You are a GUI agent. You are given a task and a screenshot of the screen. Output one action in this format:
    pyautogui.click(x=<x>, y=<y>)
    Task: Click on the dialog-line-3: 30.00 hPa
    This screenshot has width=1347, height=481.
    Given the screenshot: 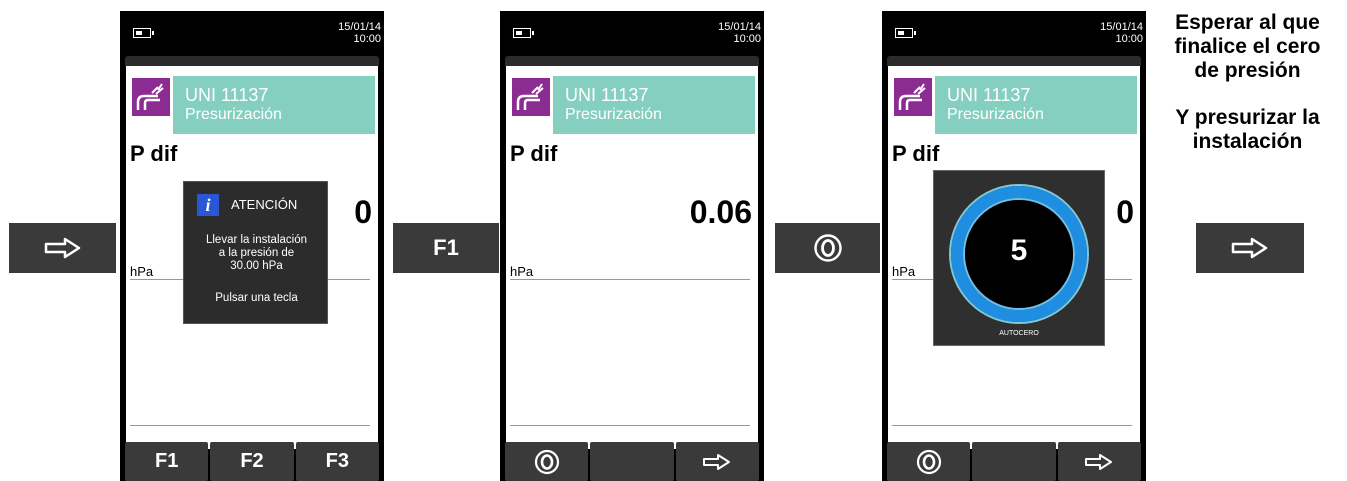 What is the action you would take?
    pyautogui.click(x=256, y=266)
    